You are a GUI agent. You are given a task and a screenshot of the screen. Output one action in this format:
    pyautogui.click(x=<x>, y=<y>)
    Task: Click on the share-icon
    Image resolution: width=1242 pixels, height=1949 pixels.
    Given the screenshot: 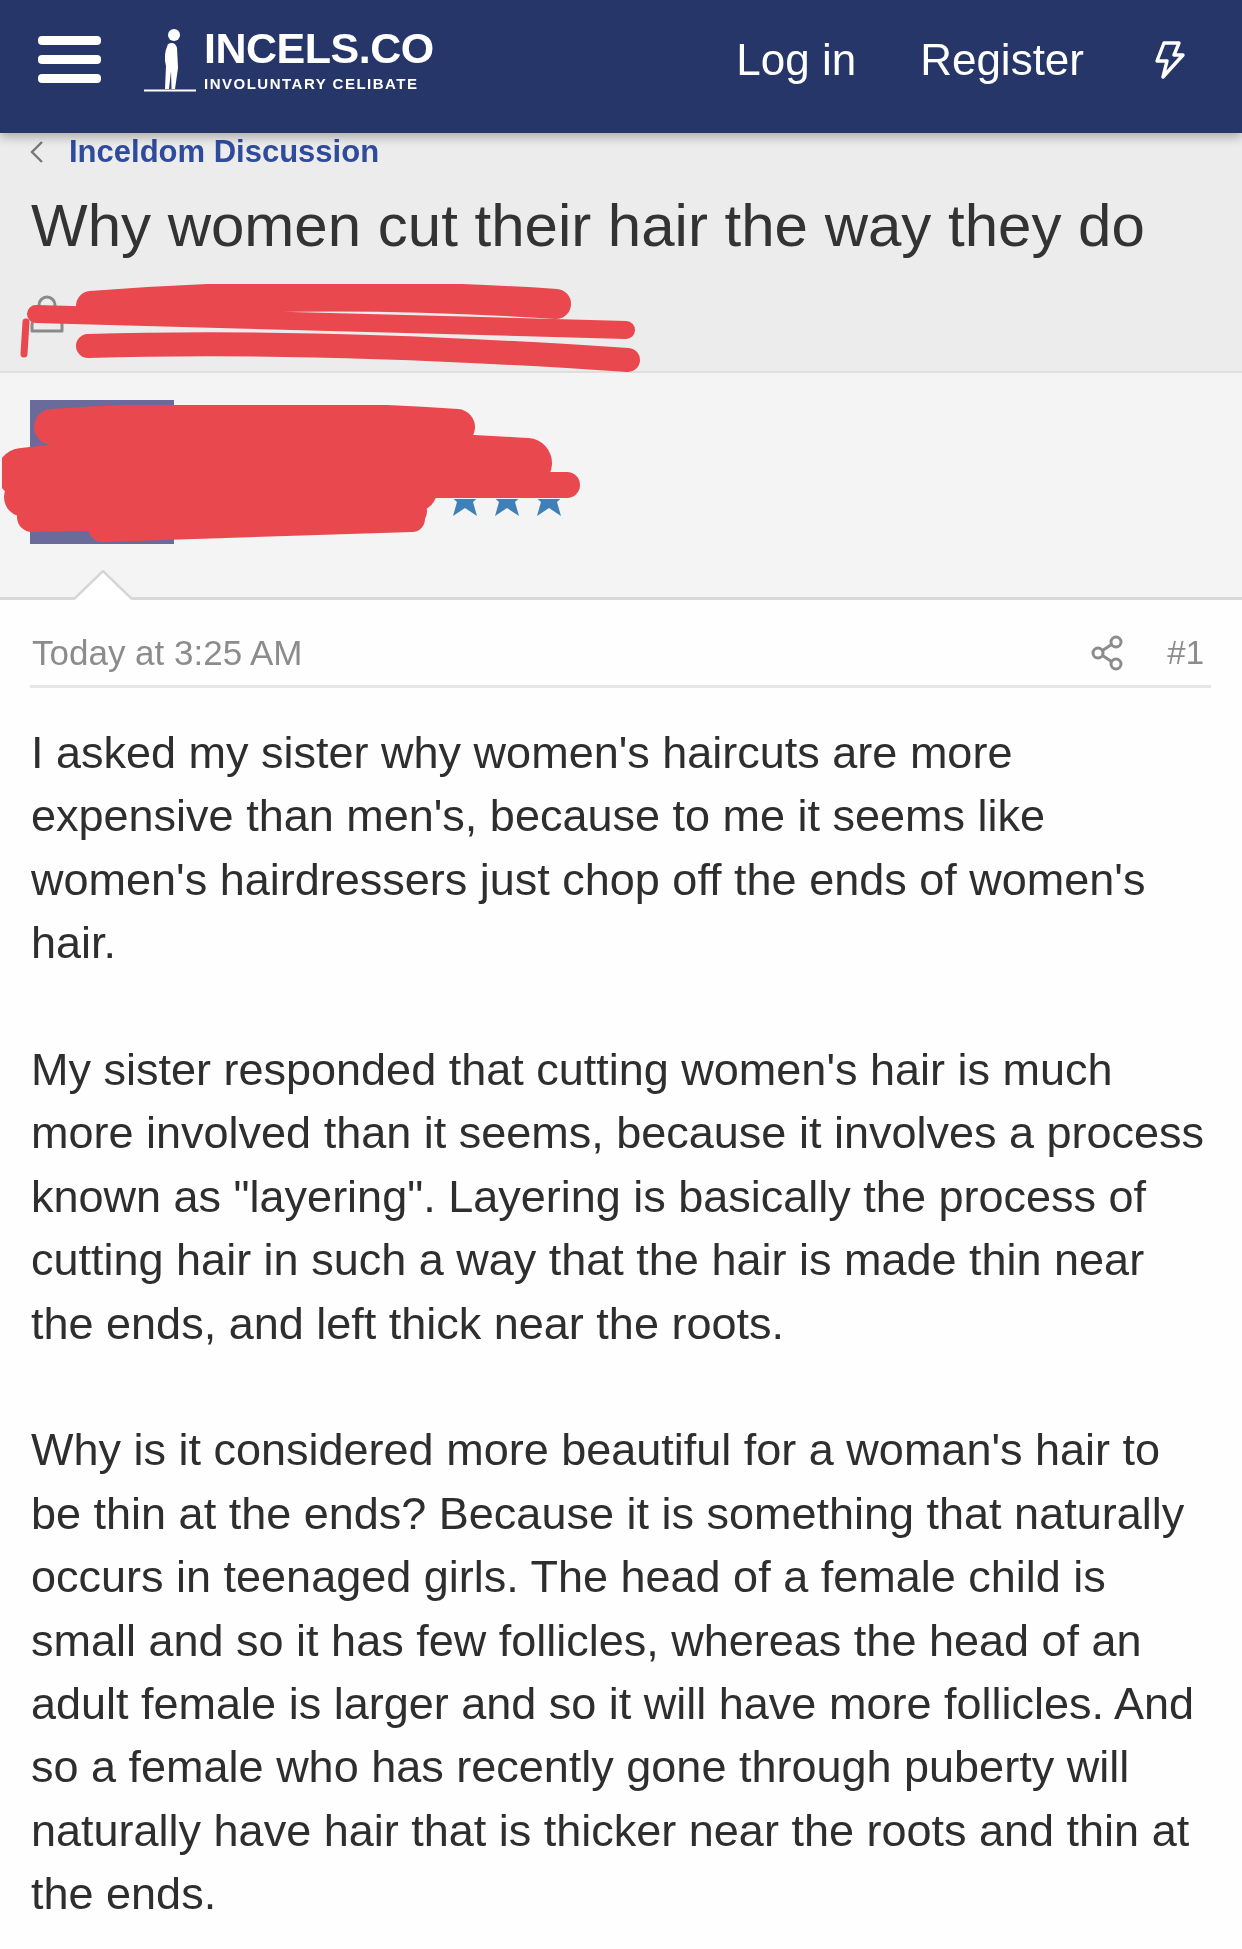 What is the action you would take?
    pyautogui.click(x=1107, y=653)
    